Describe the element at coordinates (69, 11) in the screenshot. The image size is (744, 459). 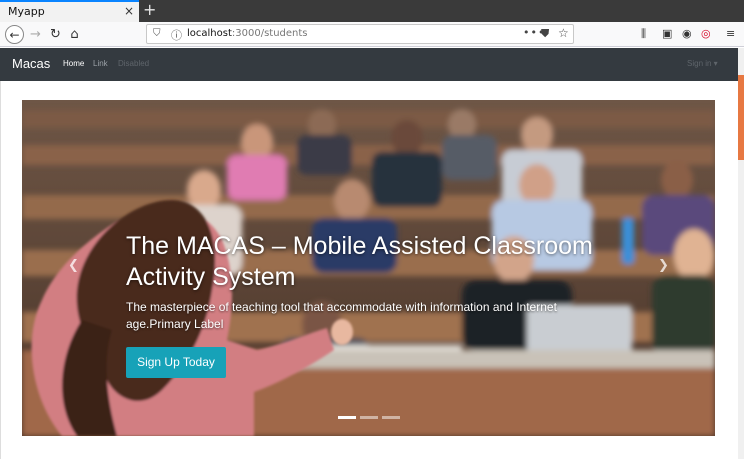
I see `browser-tab: Myapp ×` at that location.